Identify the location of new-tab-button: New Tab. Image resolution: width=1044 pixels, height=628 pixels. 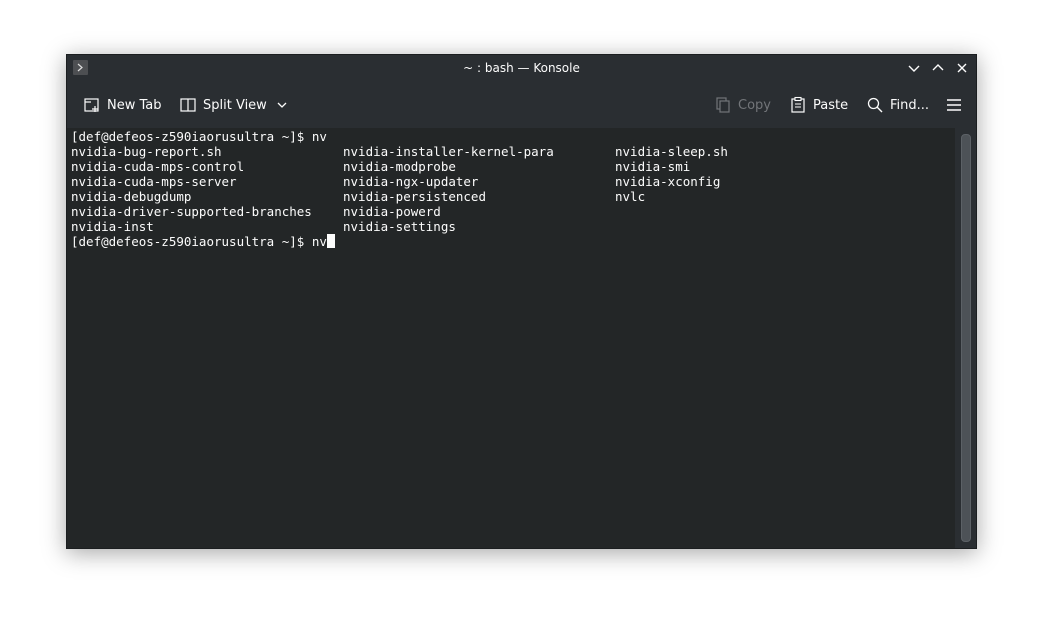
(122, 105).